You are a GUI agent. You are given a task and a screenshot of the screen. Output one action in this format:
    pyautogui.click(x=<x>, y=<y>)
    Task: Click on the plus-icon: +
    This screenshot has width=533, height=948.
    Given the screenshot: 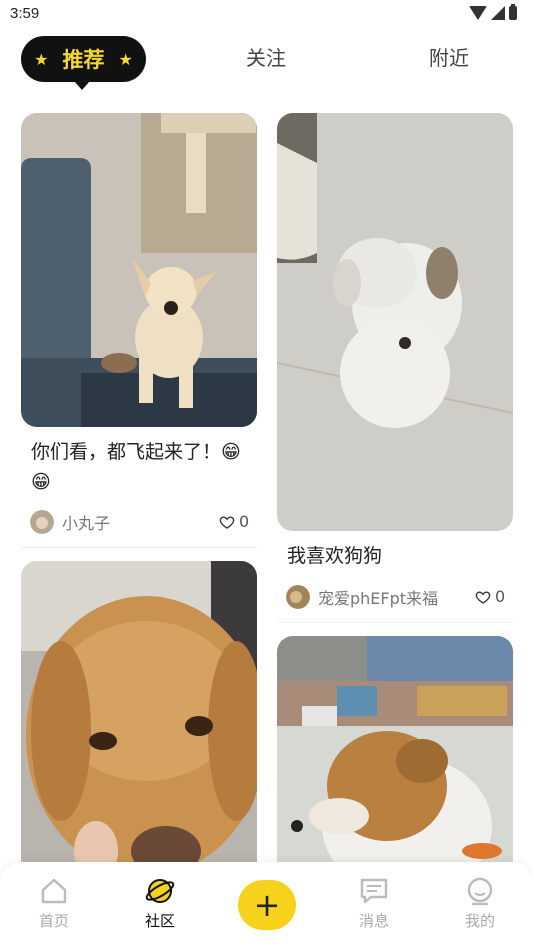 What is the action you would take?
    pyautogui.click(x=267, y=905)
    